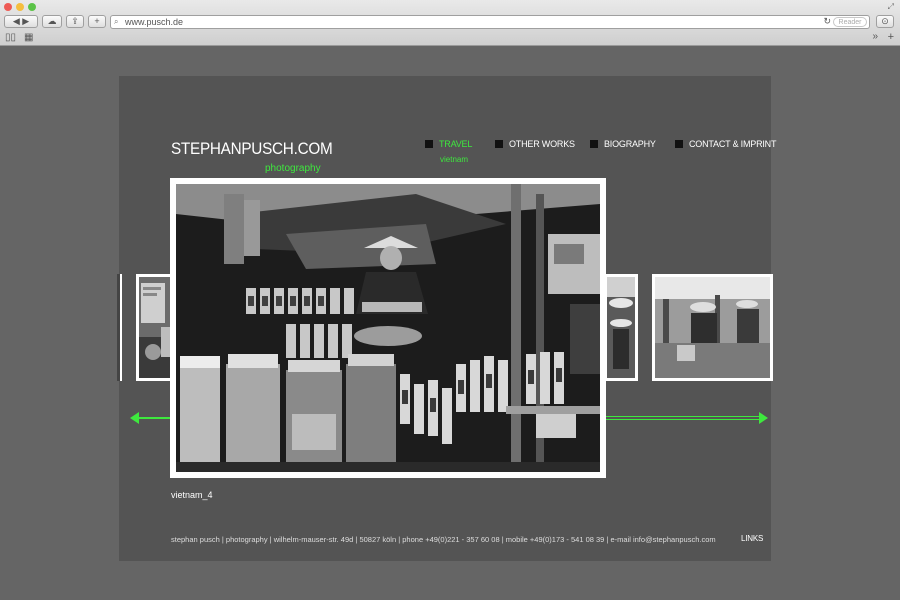  Describe the element at coordinates (542, 144) in the screenshot. I see `nav-label: OTHER WORKS` at that location.